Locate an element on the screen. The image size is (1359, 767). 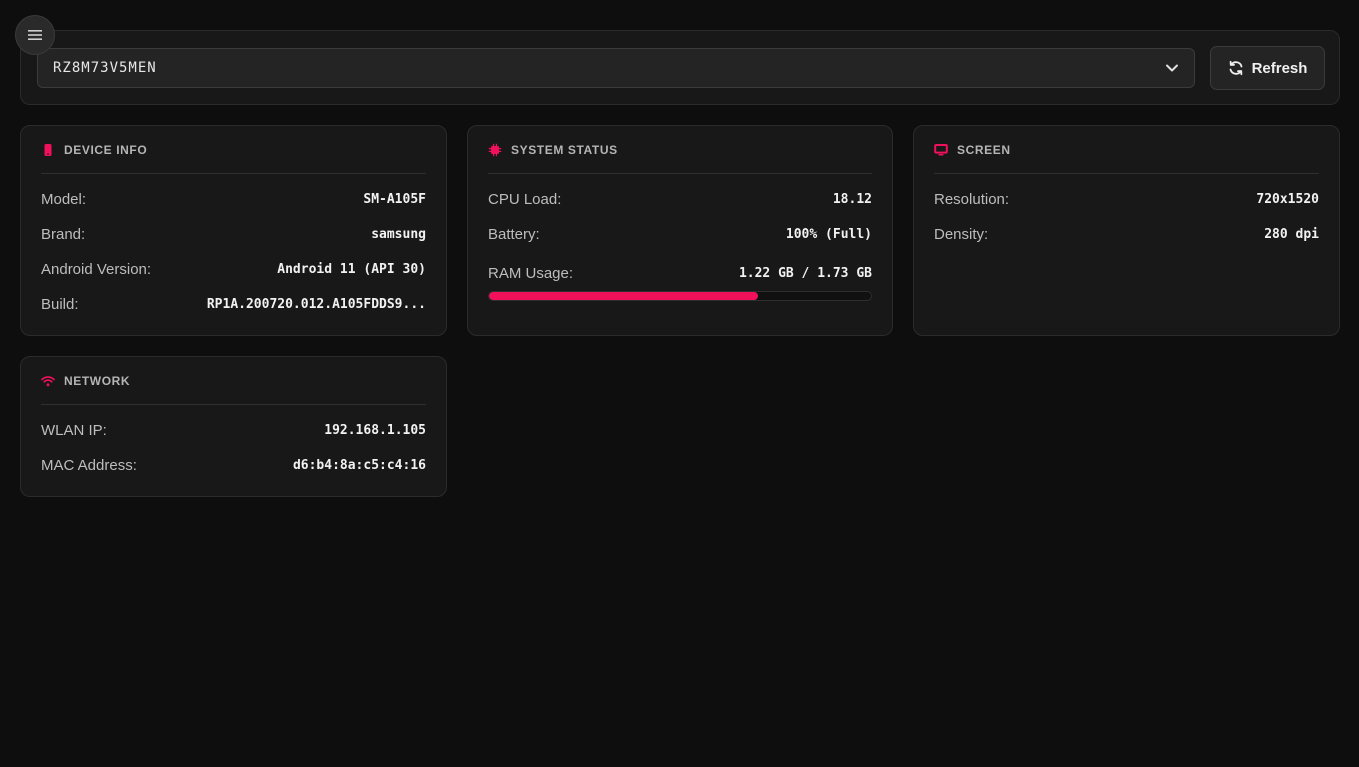
device-select-value: RZ8M73V5MEN is located at coordinates (105, 68).